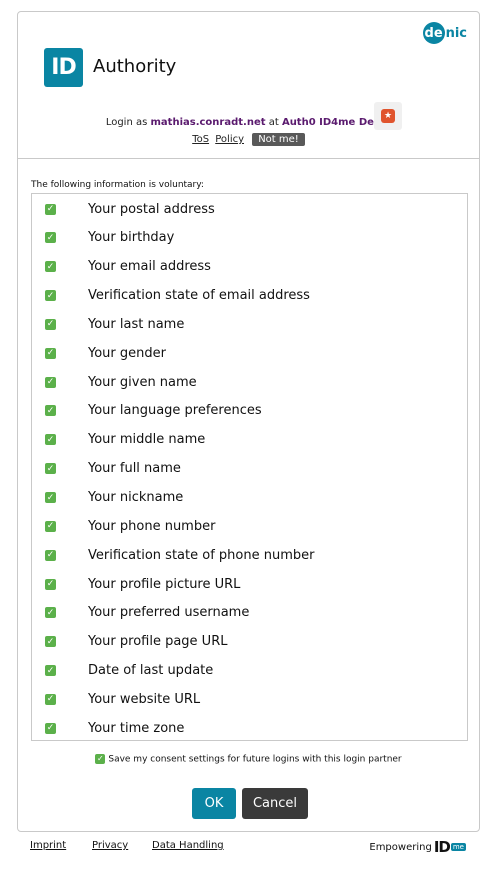 The height and width of the screenshot is (869, 497). Describe the element at coordinates (249, 267) in the screenshot. I see `claim-row: ✓ Your email address` at that location.